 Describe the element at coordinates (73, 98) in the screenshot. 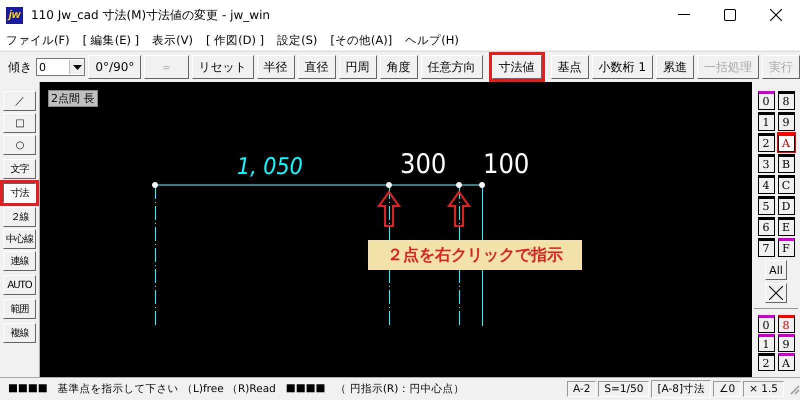

I see `mode-label: 2点間 長` at that location.